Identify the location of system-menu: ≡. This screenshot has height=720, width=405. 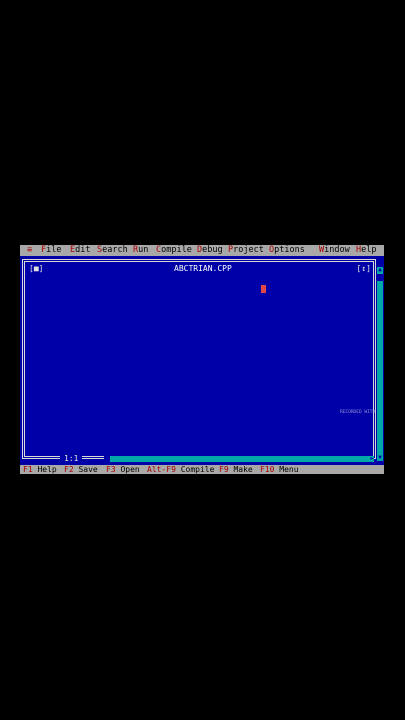
(29, 250).